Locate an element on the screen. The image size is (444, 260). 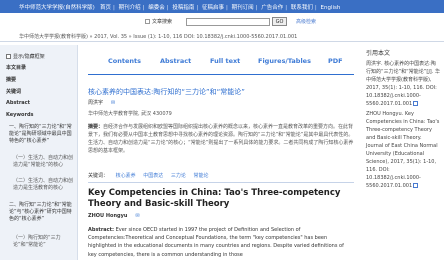
sidebar-item-section-2-1: （一）陶行知的“三力论”和“常能论” is located at coordinates (44, 242).